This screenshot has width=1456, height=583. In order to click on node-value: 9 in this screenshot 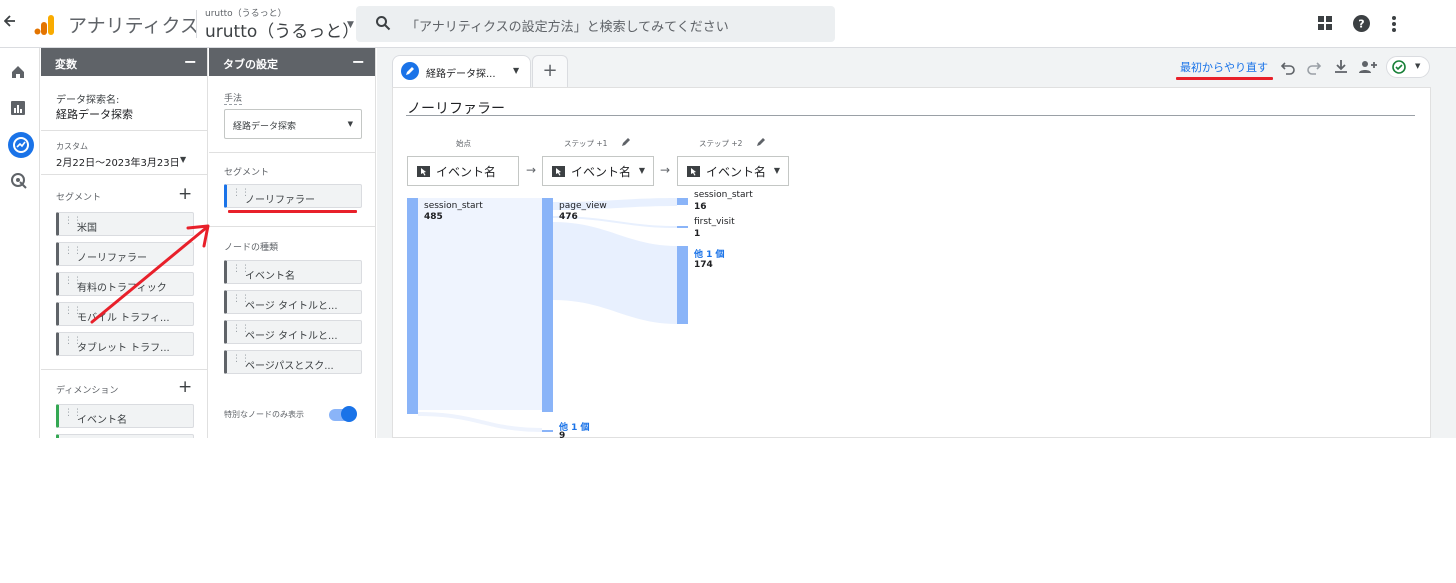, I will do `click(562, 434)`.